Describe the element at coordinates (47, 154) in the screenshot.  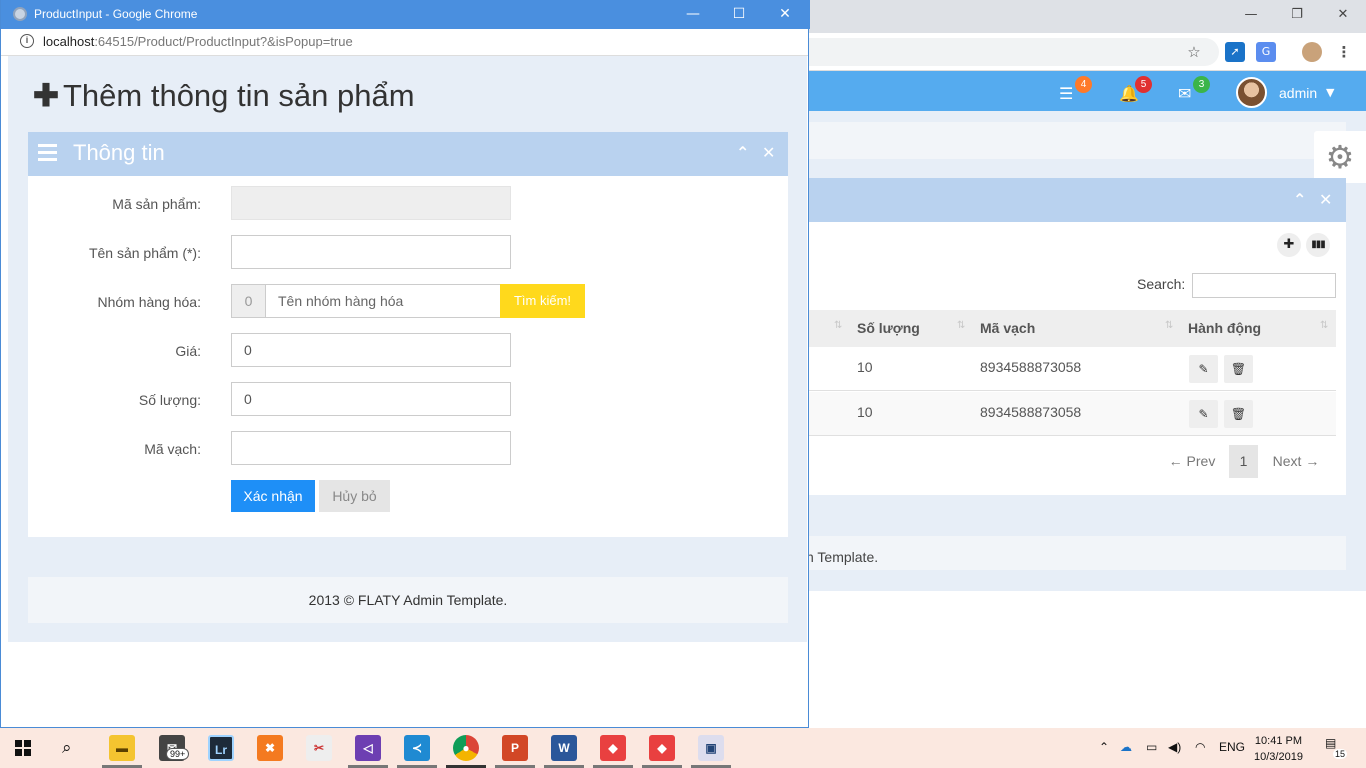
I see `hamburger-icon` at that location.